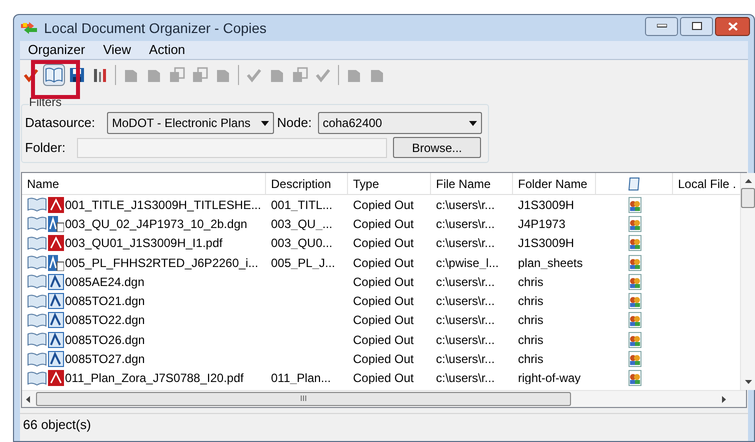 The width and height of the screenshot is (755, 442). I want to click on minimize-icon, so click(661, 26).